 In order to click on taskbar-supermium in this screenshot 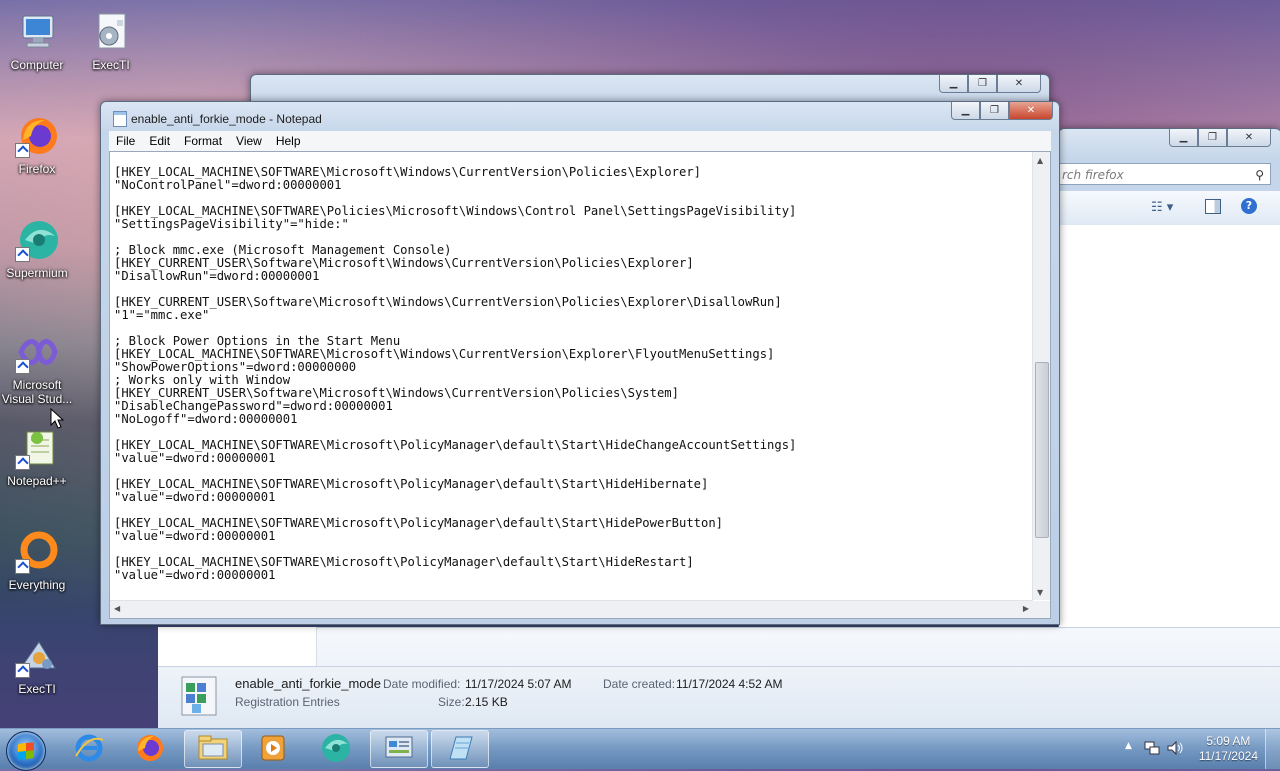, I will do `click(336, 749)`.